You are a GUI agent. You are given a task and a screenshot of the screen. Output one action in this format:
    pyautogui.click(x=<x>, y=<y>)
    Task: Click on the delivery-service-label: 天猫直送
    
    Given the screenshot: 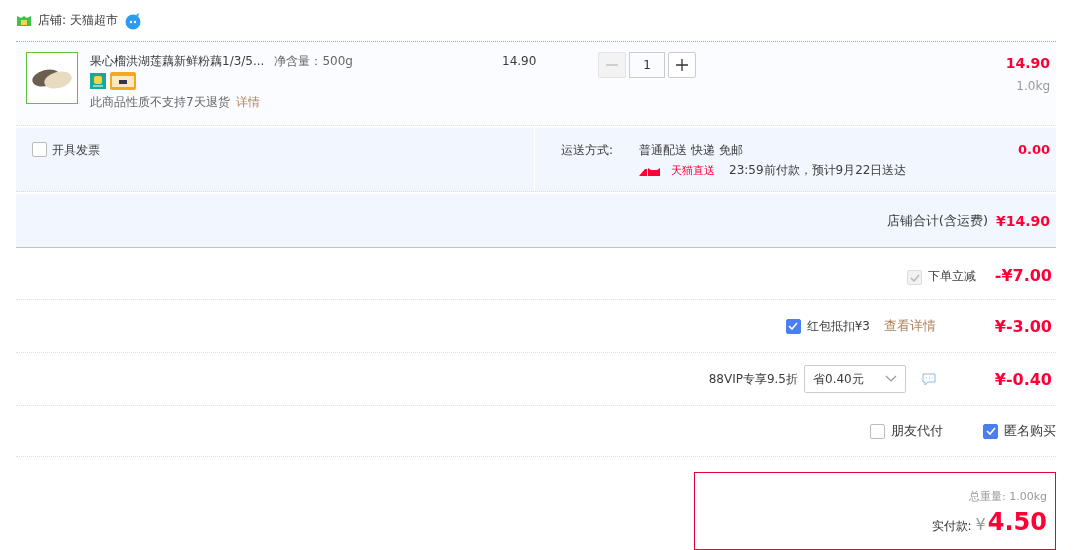 What is the action you would take?
    pyautogui.click(x=693, y=170)
    